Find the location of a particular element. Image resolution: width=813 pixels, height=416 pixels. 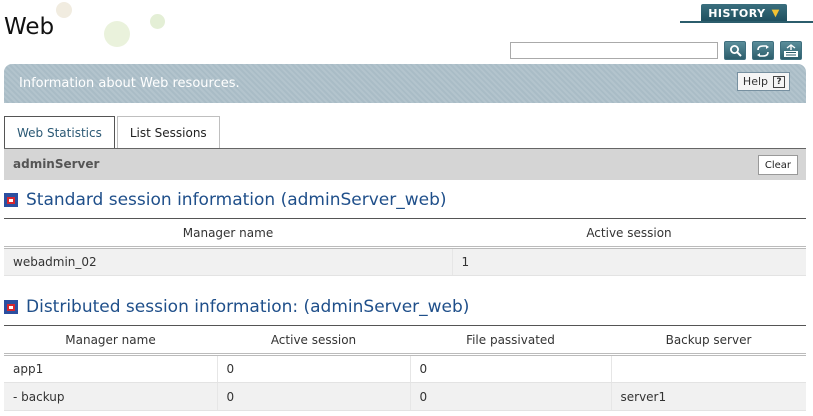

table-cell: - backup is located at coordinates (111, 396).